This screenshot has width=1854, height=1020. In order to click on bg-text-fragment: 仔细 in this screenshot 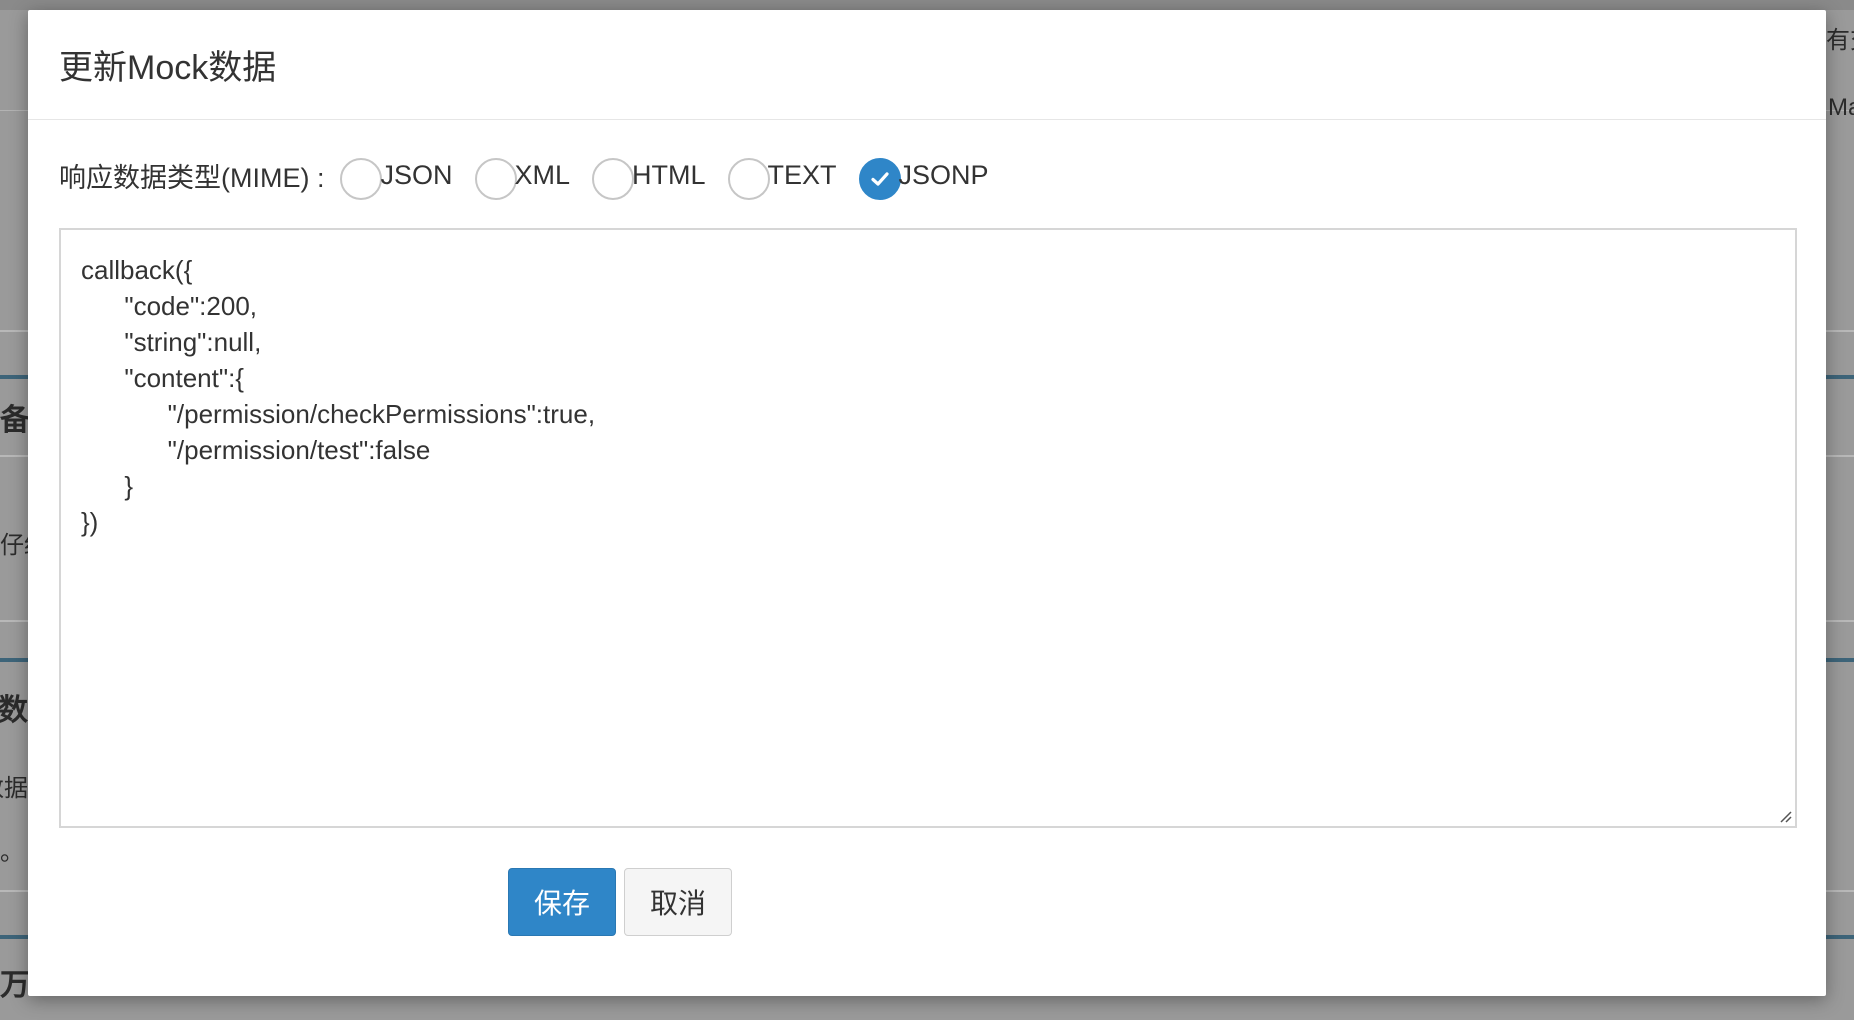, I will do `click(14, 545)`.